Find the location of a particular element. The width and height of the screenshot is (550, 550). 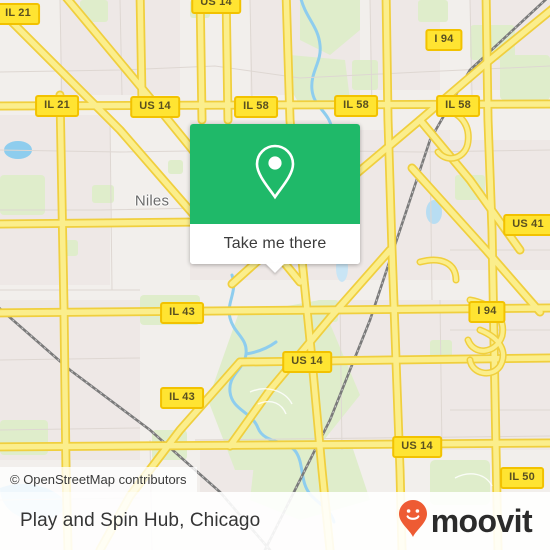

route-shield: IL 50 is located at coordinates (522, 478).